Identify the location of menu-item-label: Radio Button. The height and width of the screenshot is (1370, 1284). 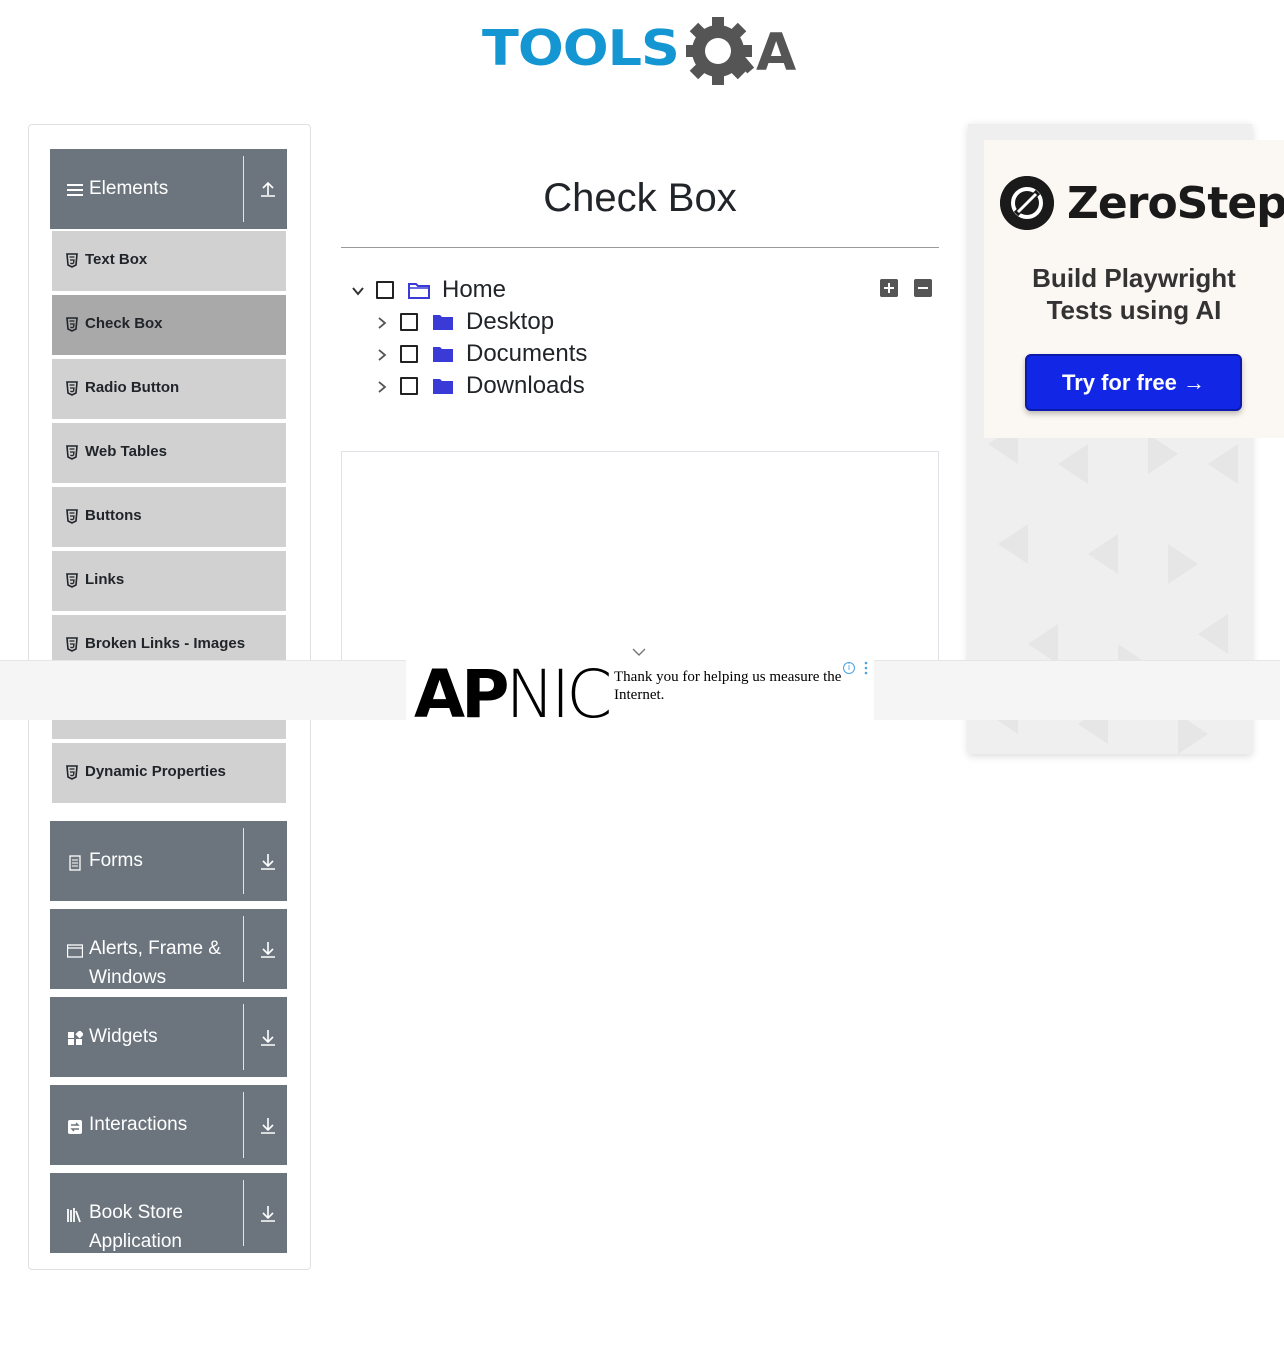
(132, 387).